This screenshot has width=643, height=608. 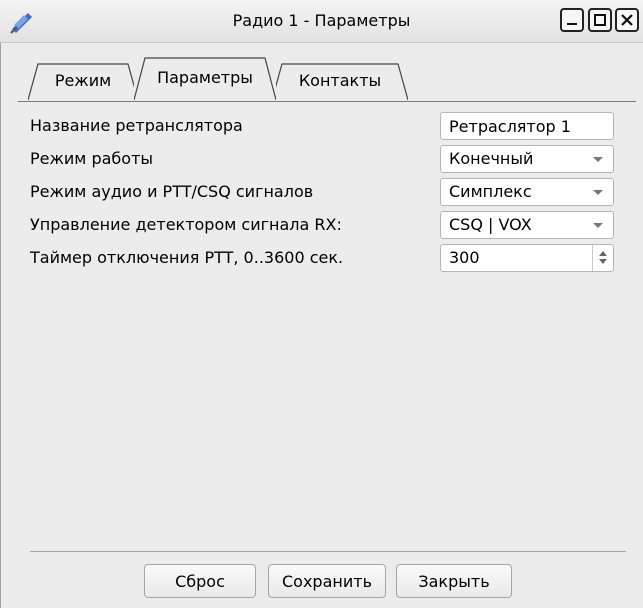 What do you see at coordinates (325, 160) in the screenshot?
I see `work-mode-row: Режим работы Конечный` at bounding box center [325, 160].